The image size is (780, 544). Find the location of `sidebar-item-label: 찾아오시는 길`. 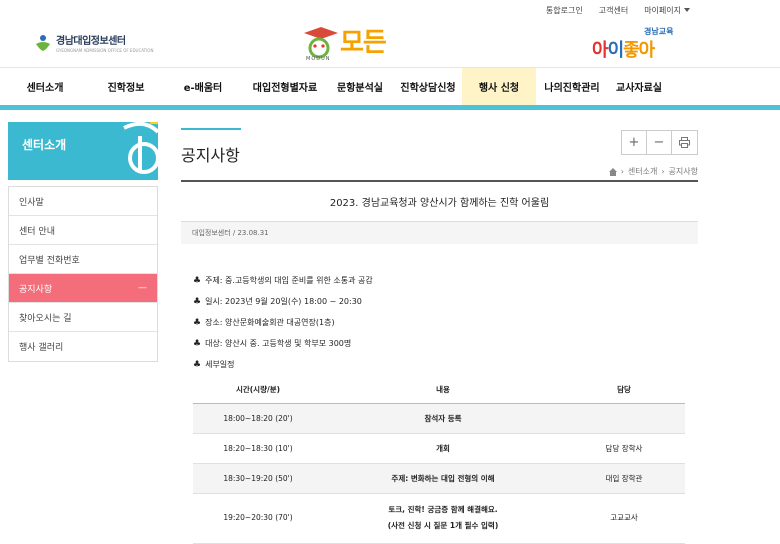

sidebar-item-label: 찾아오시는 길 is located at coordinates (45, 318).